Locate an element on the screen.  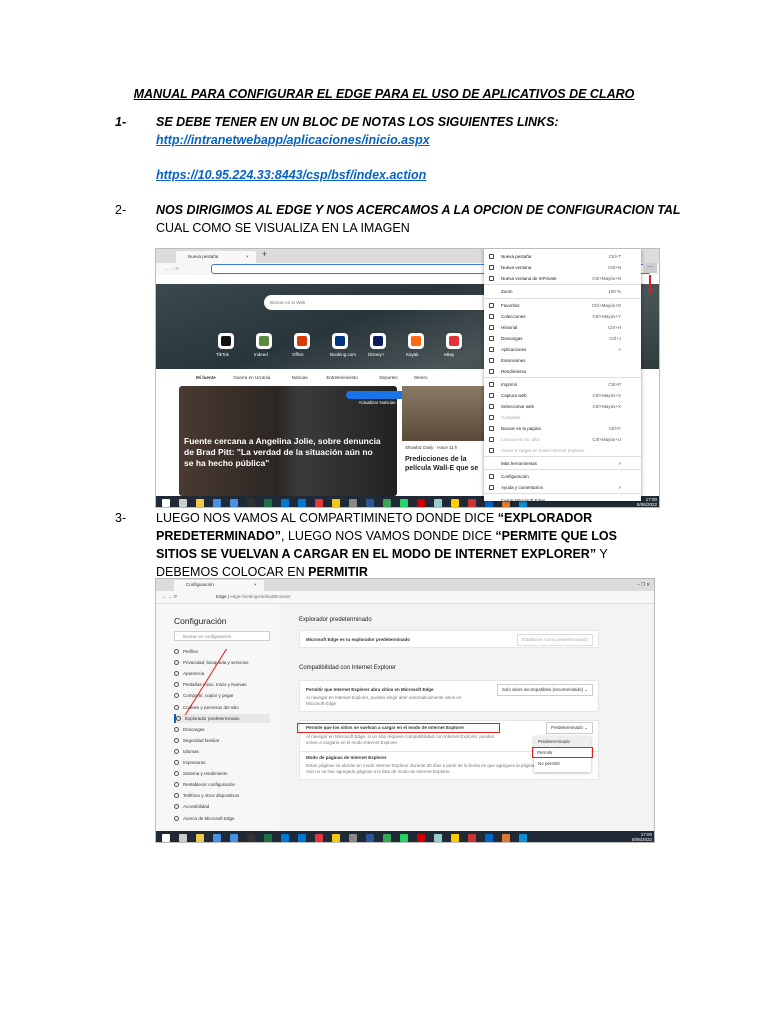
option-no-permitir: No permitir is located at coordinates (562, 763).